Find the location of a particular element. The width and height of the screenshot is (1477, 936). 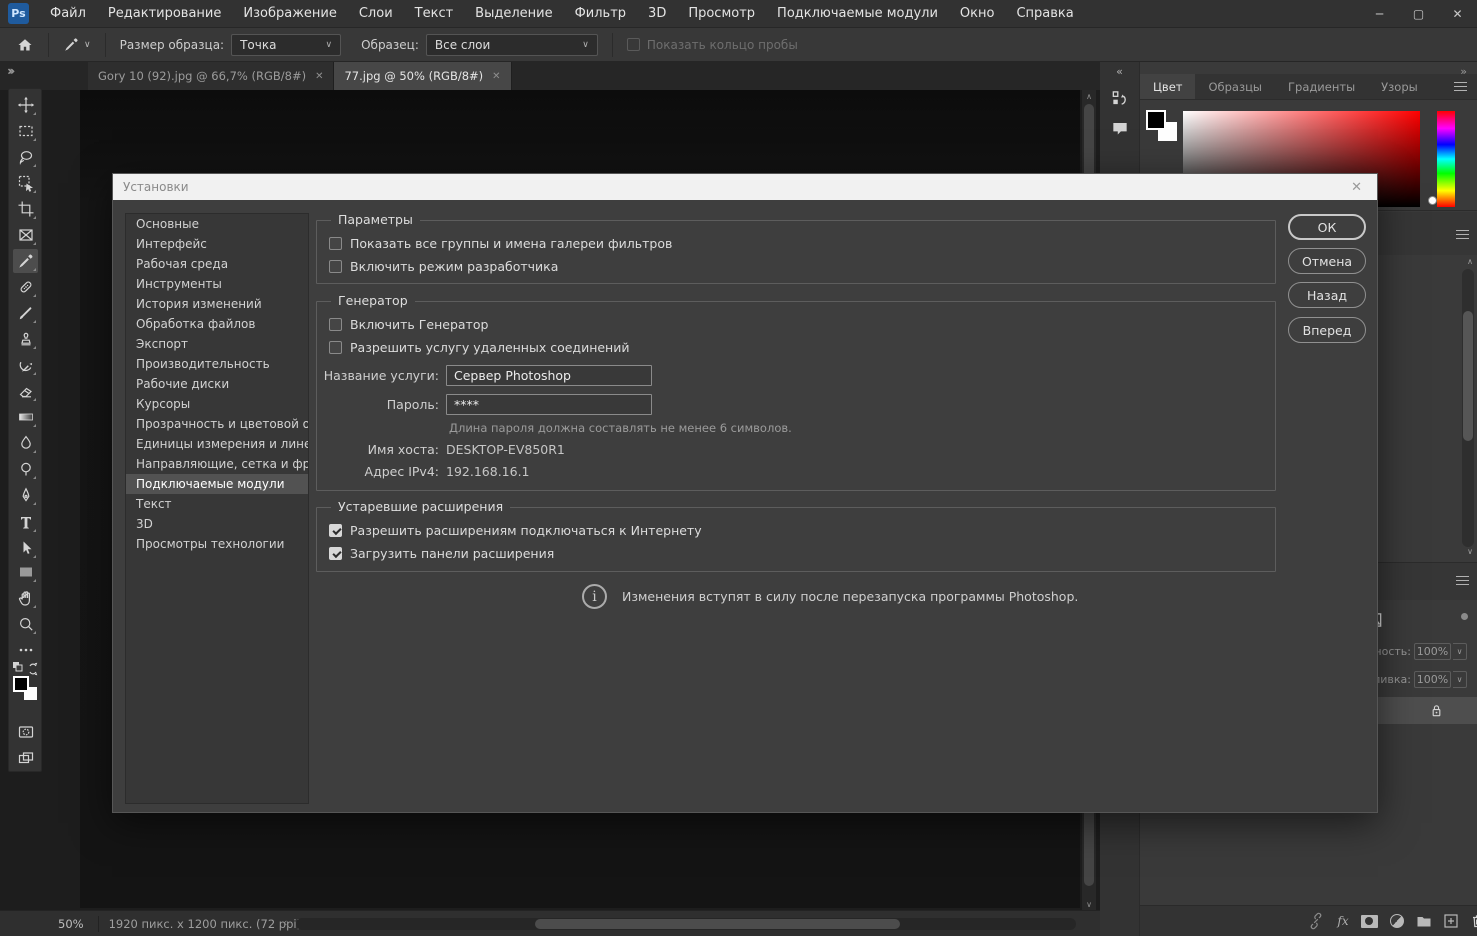

sidebar-item: Рабочая среда is located at coordinates (217, 264).